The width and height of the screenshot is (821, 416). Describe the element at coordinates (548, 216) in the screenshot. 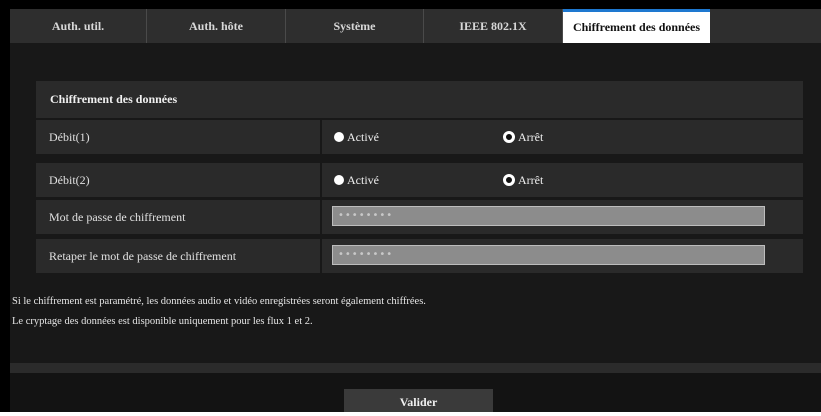

I see `password-field: ••••••••` at that location.